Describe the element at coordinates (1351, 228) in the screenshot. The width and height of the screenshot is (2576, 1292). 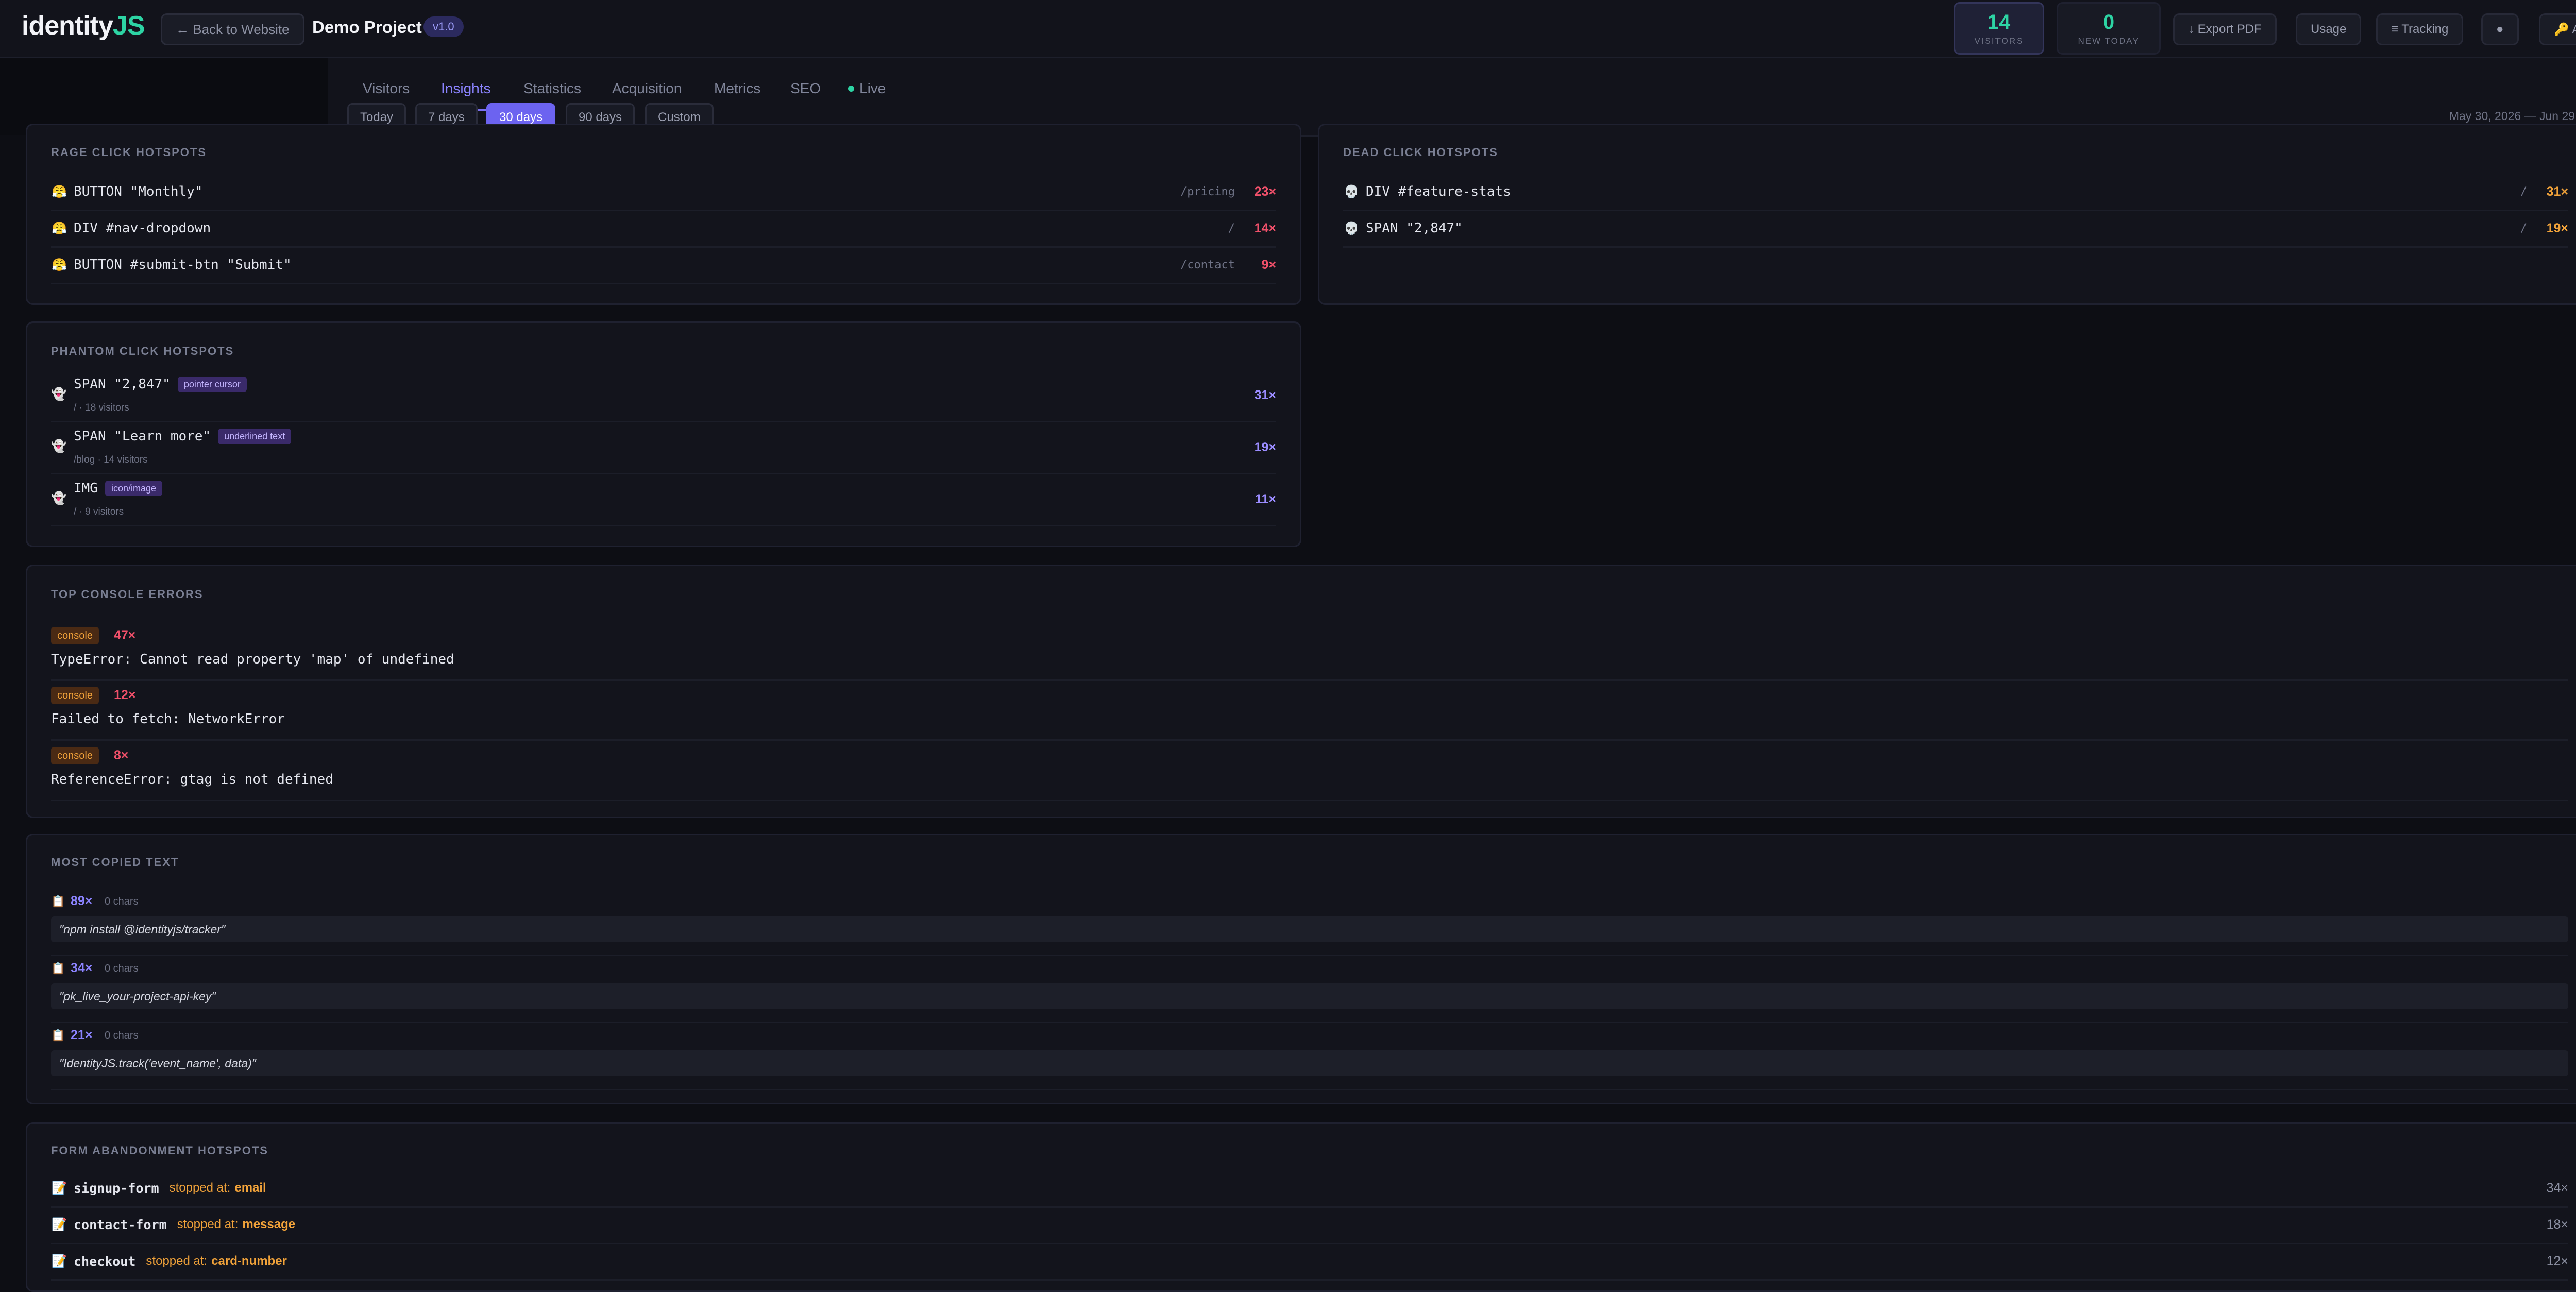
I see `skull-icon: 💀` at that location.